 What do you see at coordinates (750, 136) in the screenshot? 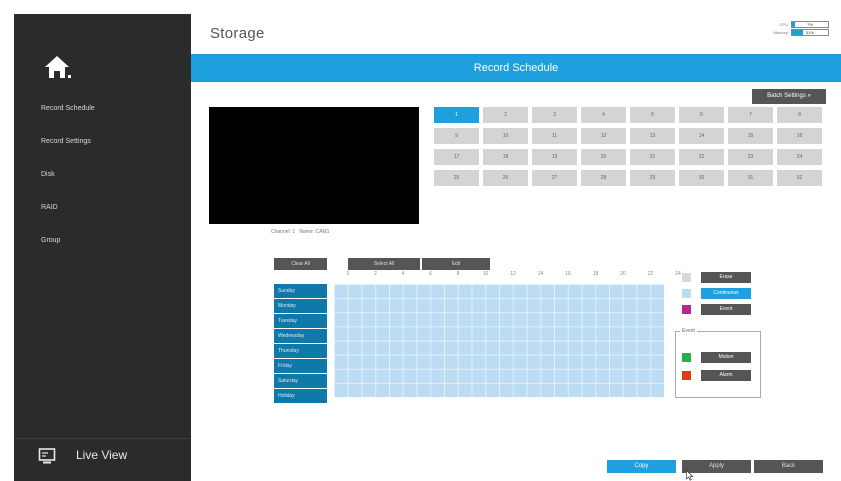
I see `channel-button: 15` at bounding box center [750, 136].